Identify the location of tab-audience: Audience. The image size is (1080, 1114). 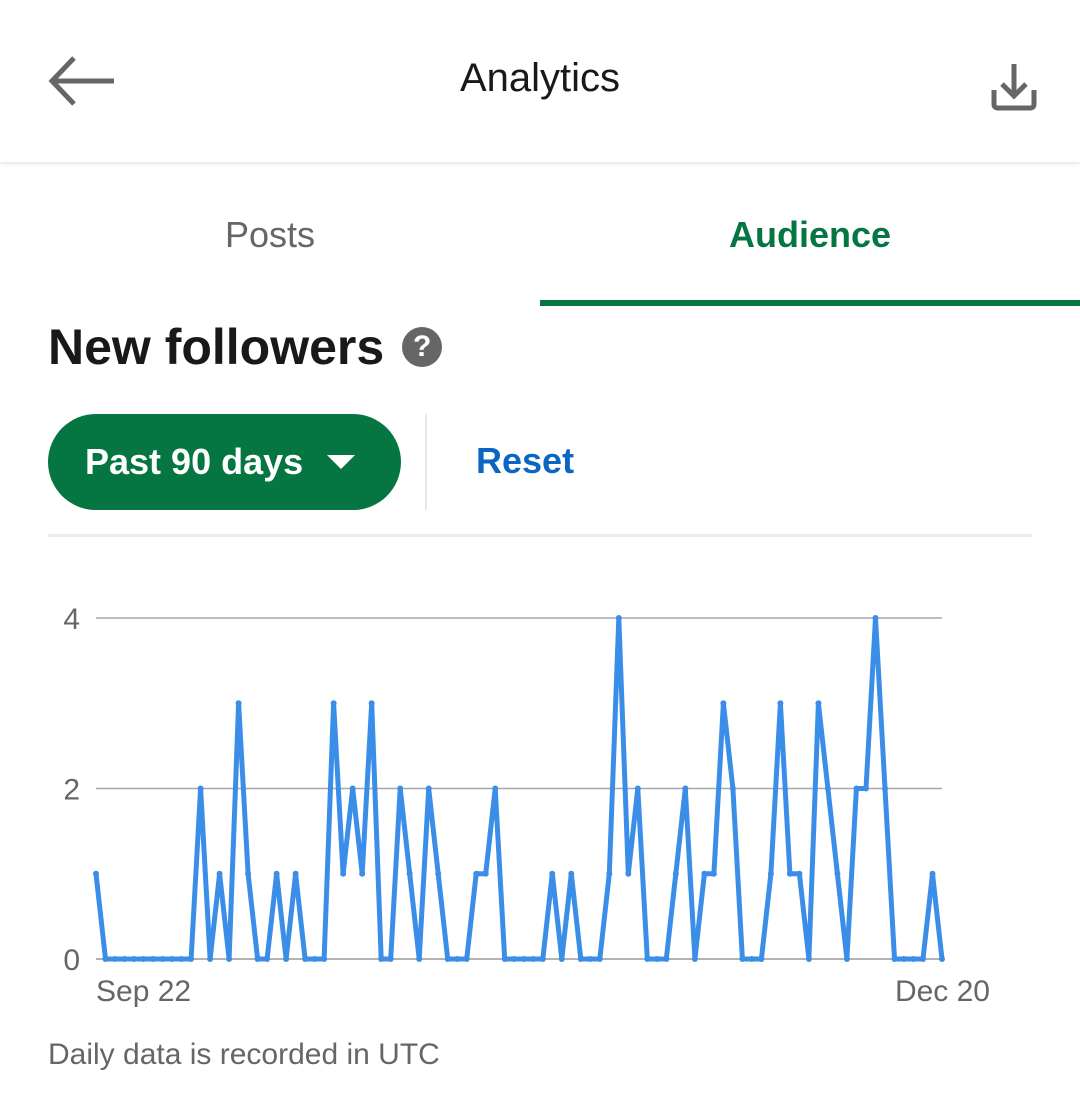
(810, 235).